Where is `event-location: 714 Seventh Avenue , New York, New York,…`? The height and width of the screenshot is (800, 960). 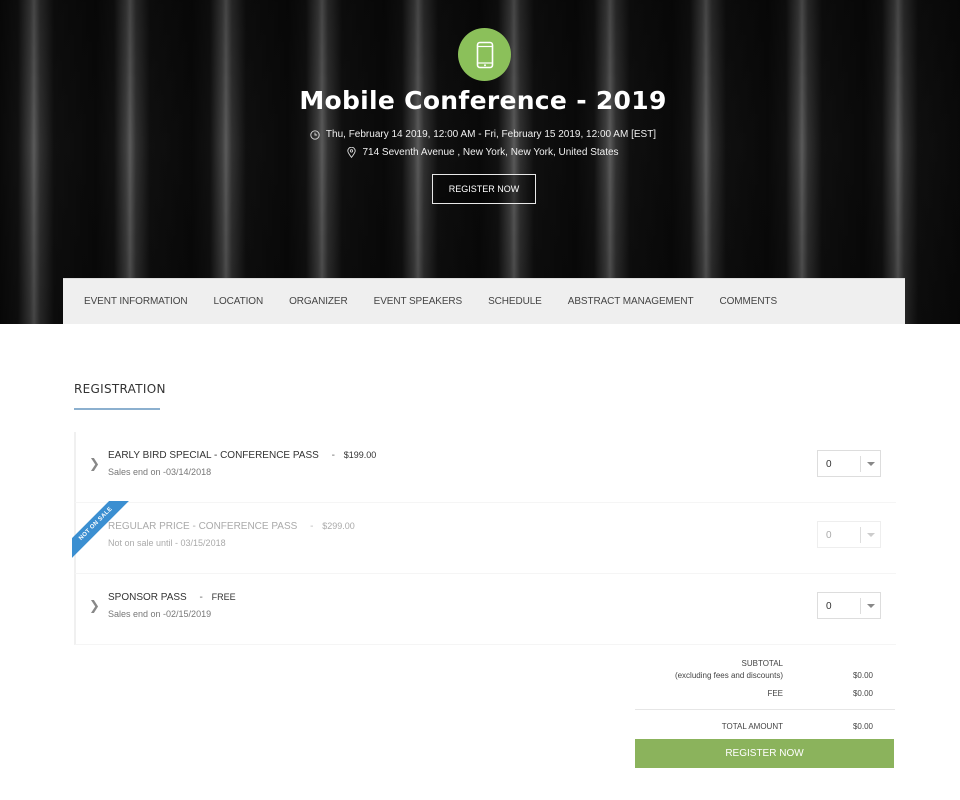
event-location: 714 Seventh Avenue , New York, New York,… is located at coordinates (490, 152).